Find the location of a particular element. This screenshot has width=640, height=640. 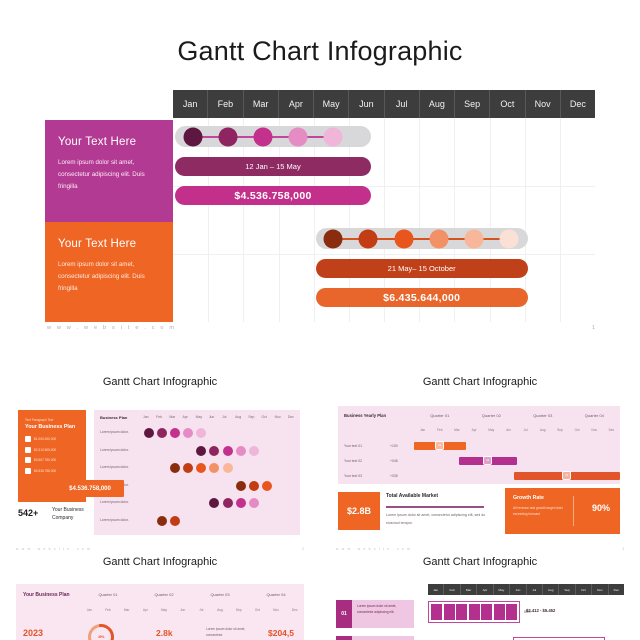

list-item: $1.000.200,000 is located at coordinates (52, 439).